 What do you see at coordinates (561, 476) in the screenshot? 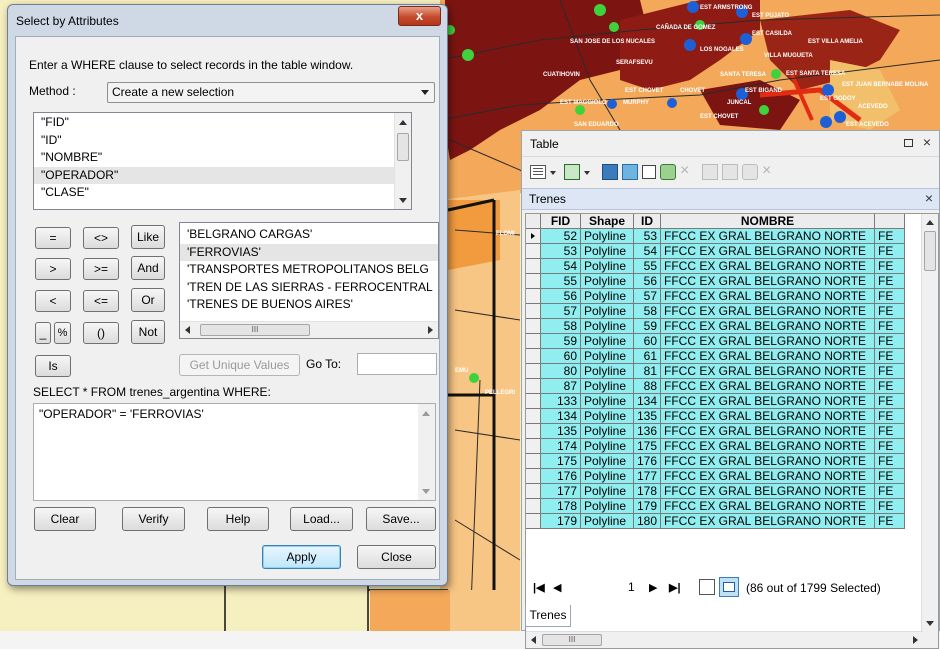
I see `table-cell: 176` at bounding box center [561, 476].